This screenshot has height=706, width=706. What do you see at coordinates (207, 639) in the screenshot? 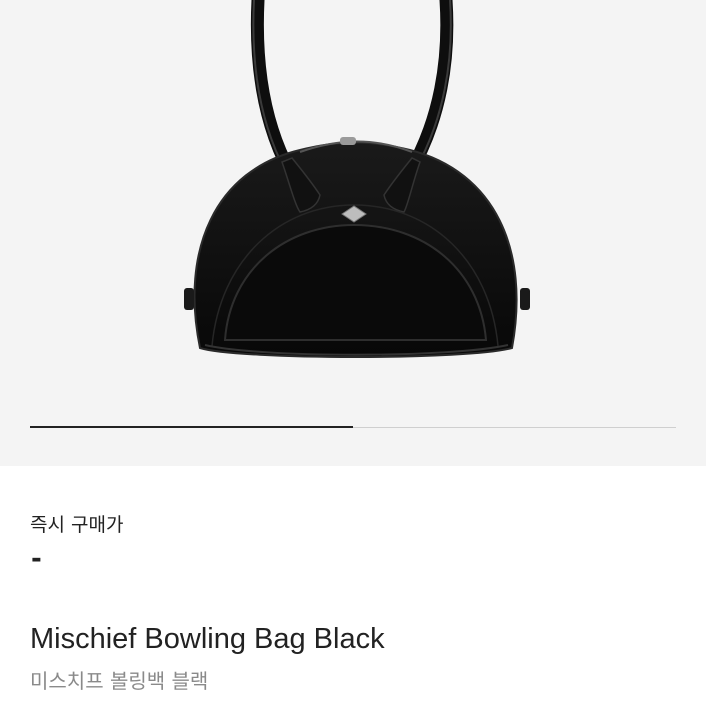
I see `product-name: Mischief Bowling Bag Black` at bounding box center [207, 639].